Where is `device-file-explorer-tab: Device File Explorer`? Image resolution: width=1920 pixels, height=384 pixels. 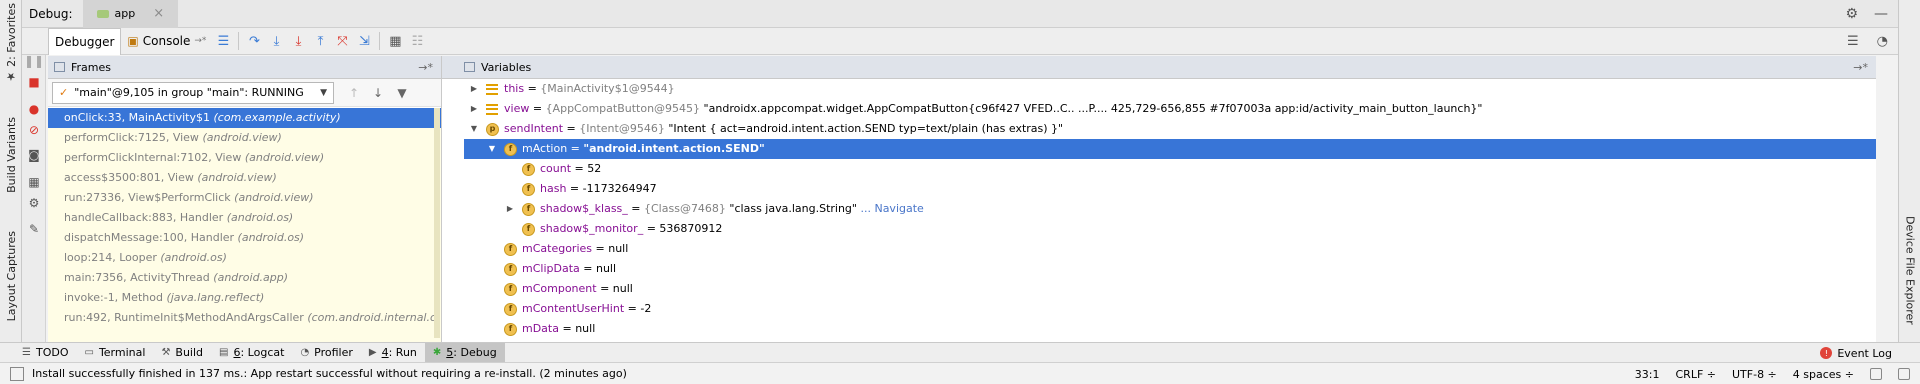 device-file-explorer-tab: Device File Explorer is located at coordinates (1909, 270).